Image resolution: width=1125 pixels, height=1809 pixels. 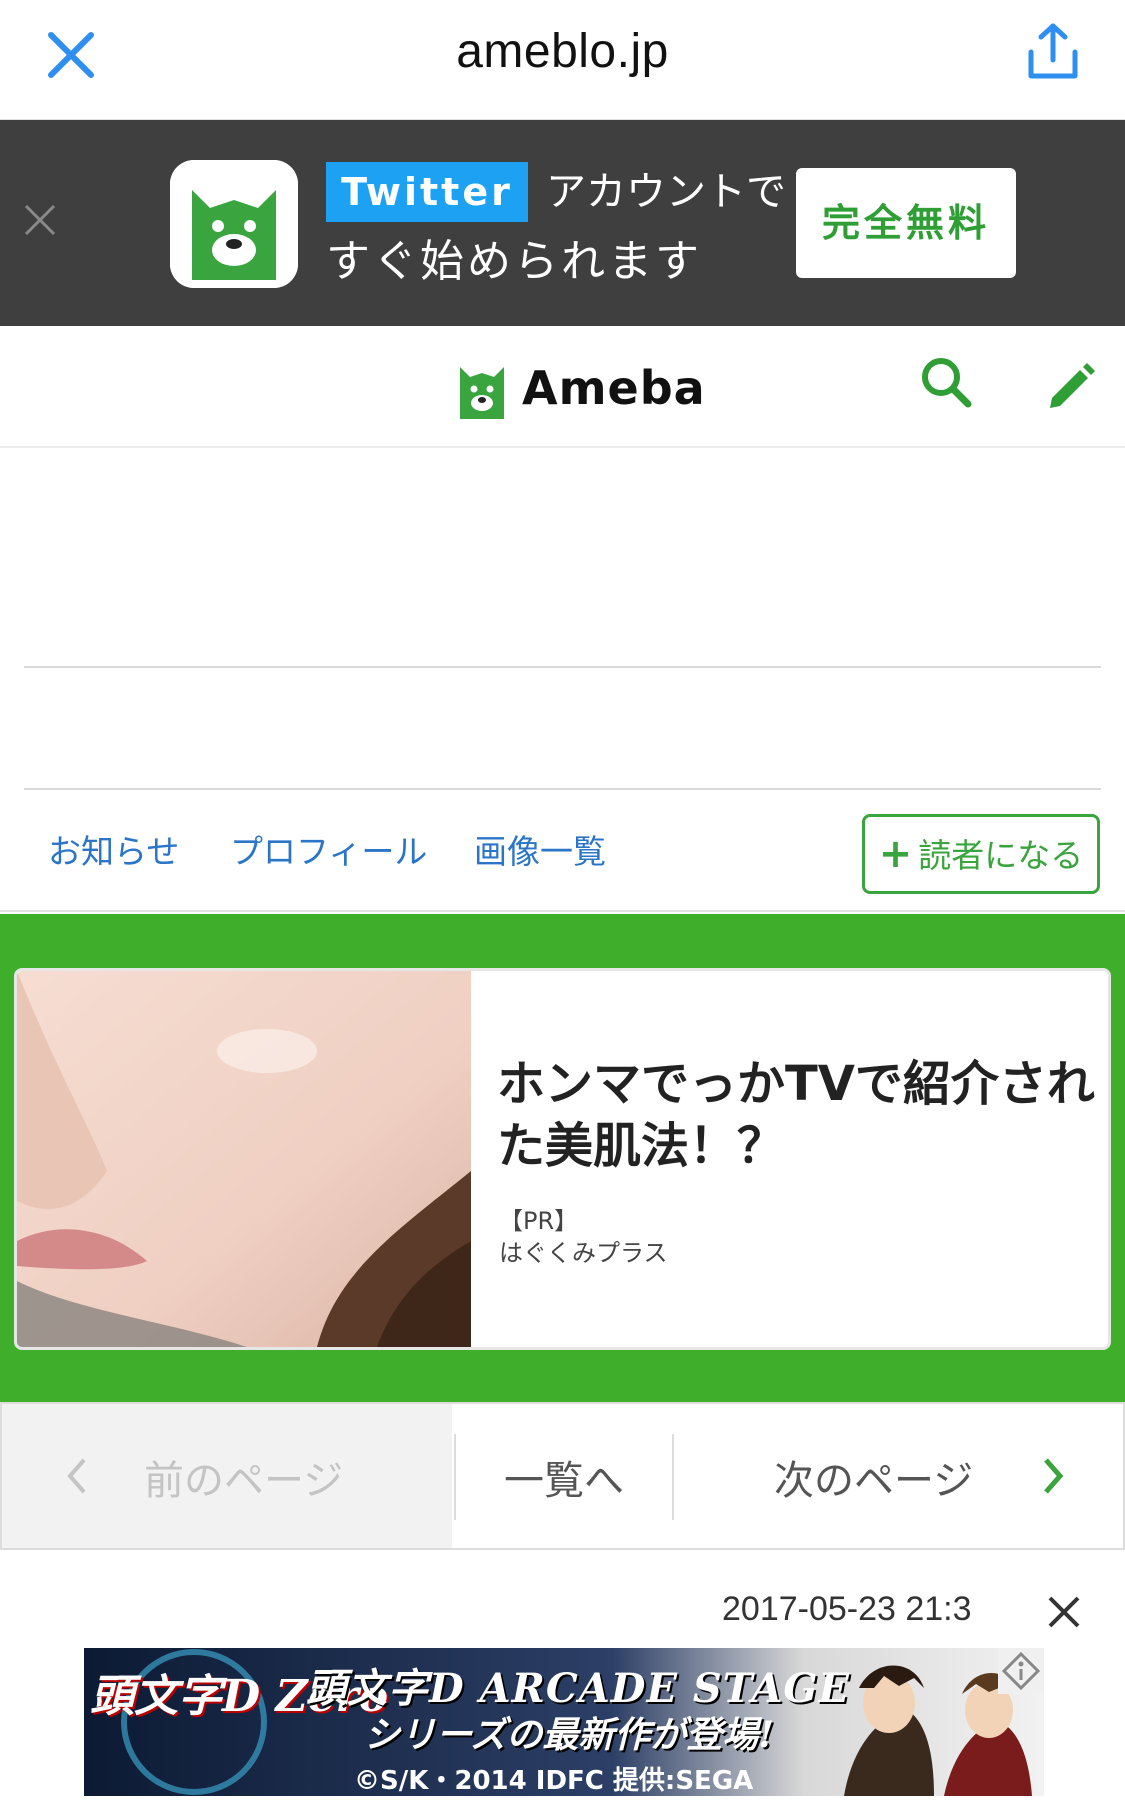 What do you see at coordinates (666, 192) in the screenshot?
I see `banner-text-line1: アカウントで` at bounding box center [666, 192].